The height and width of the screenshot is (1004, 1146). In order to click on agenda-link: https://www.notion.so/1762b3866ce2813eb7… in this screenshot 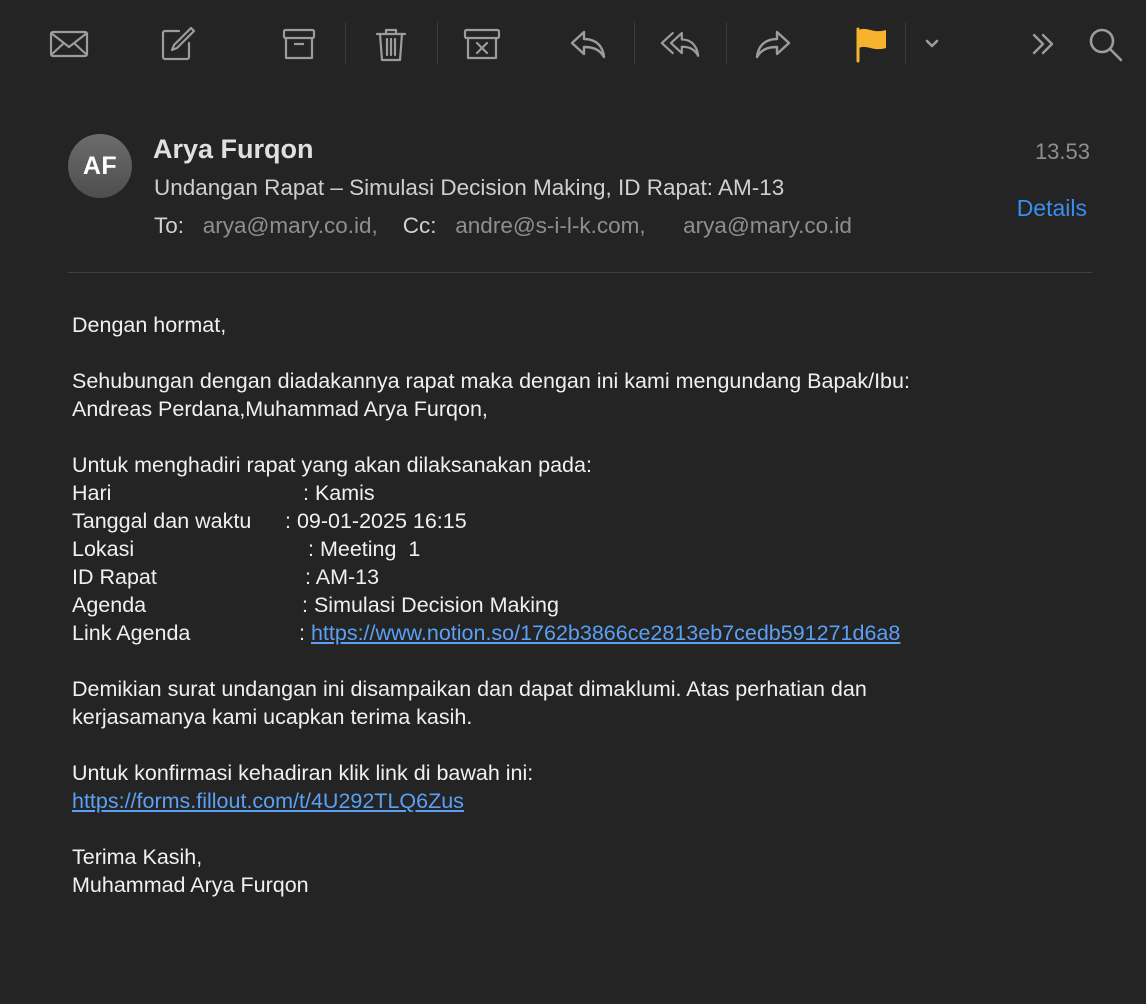, I will do `click(605, 633)`.